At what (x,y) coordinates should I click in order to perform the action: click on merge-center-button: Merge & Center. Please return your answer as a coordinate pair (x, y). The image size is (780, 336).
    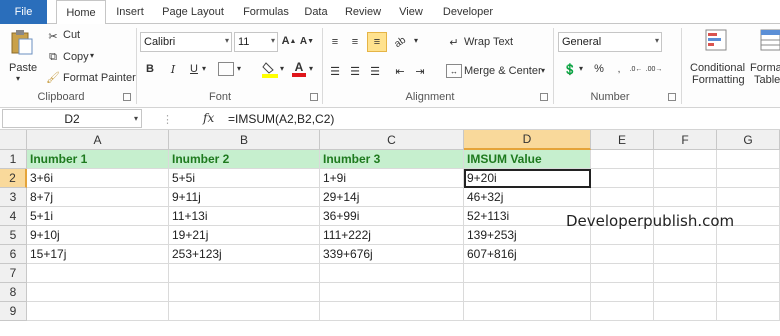
    Looking at the image, I should click on (503, 71).